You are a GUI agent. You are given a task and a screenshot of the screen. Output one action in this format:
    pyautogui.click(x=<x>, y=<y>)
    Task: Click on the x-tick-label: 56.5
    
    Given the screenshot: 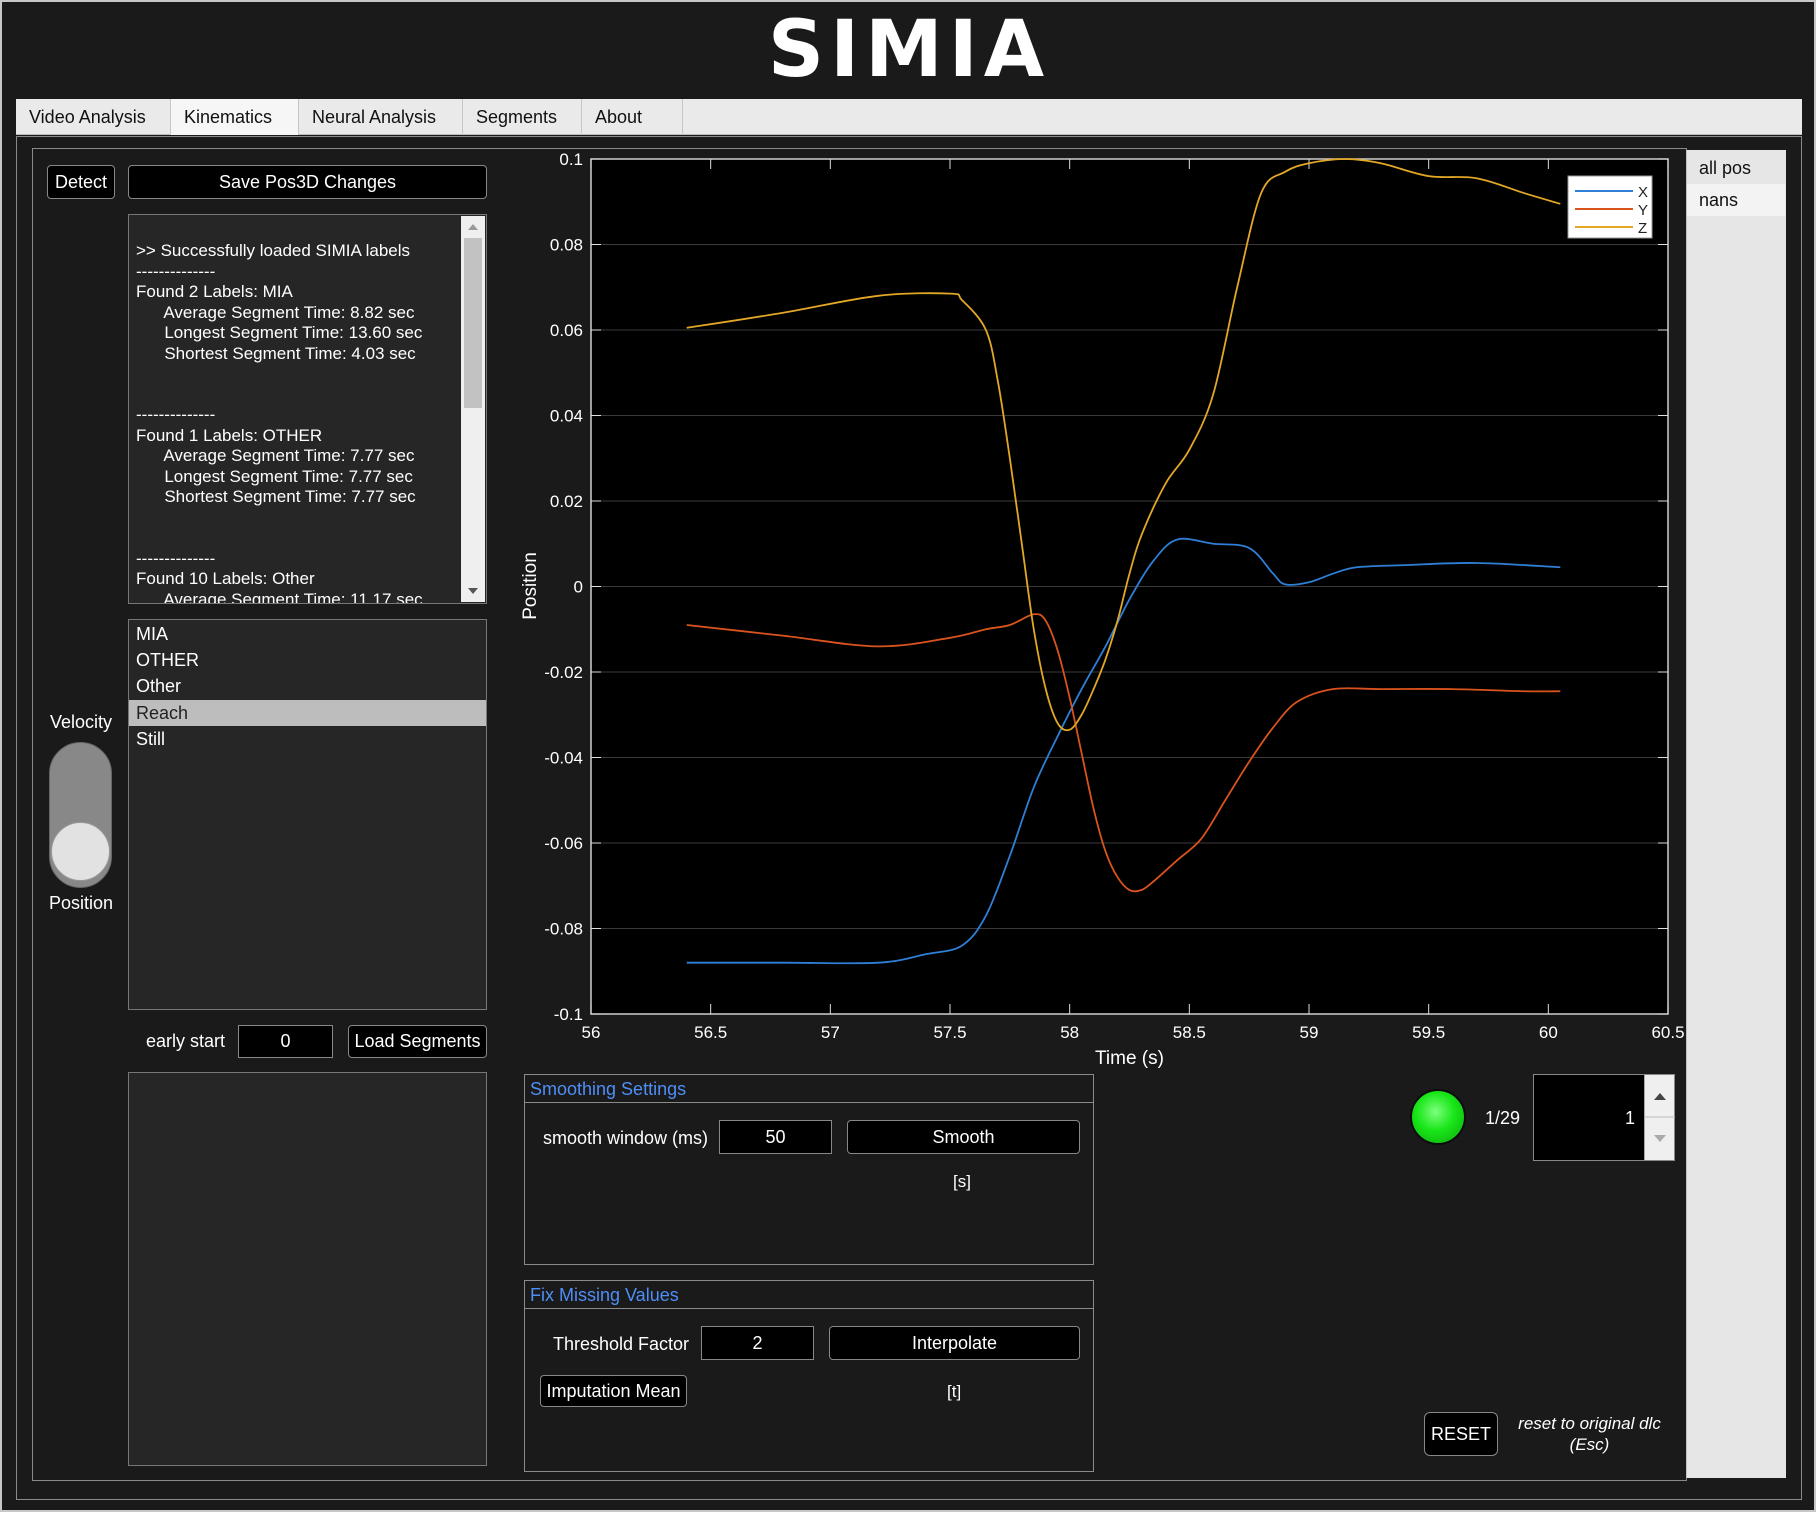 What is the action you would take?
    pyautogui.click(x=710, y=1032)
    